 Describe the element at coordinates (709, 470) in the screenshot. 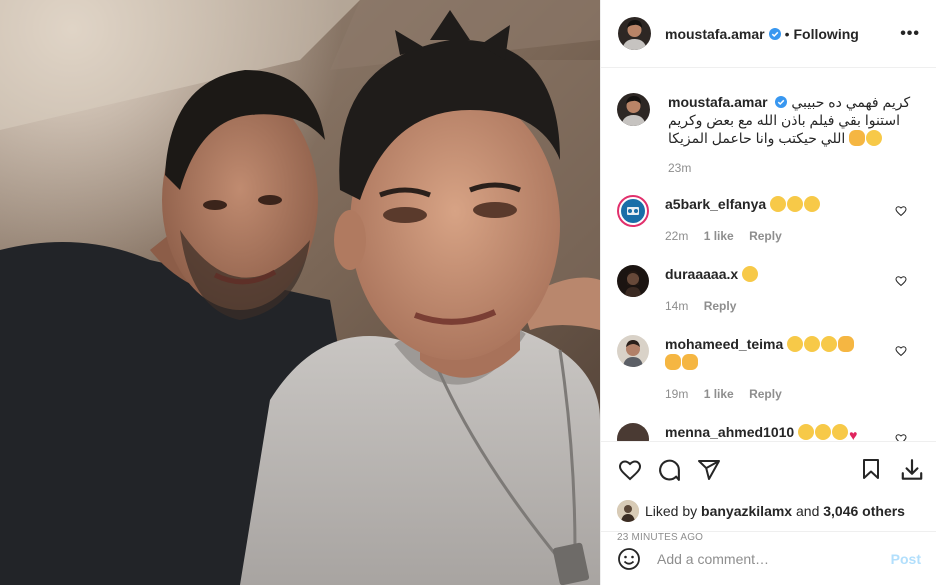

I see `share-paper-plane-icon` at that location.